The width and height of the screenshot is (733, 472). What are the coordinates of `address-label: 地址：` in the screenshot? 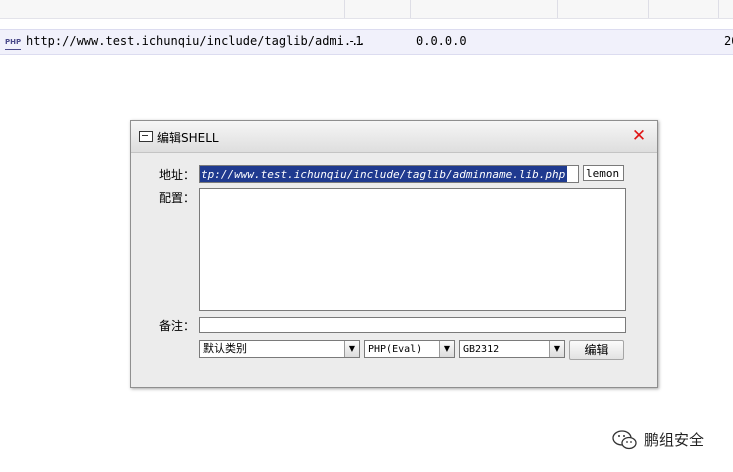 It's located at (176, 175).